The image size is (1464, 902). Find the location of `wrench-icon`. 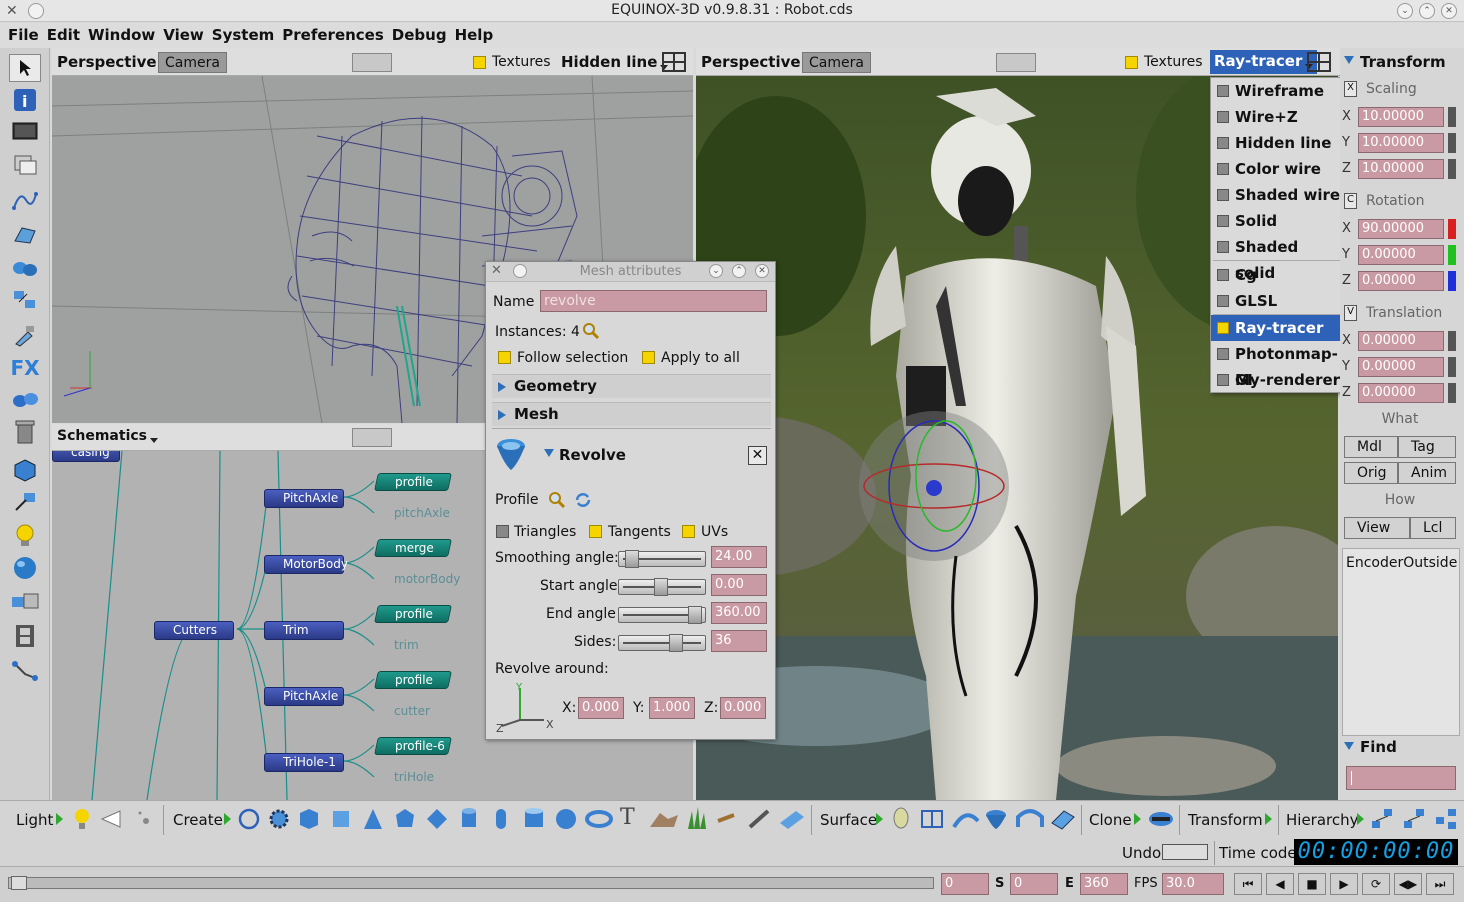

wrench-icon is located at coordinates (728, 821).